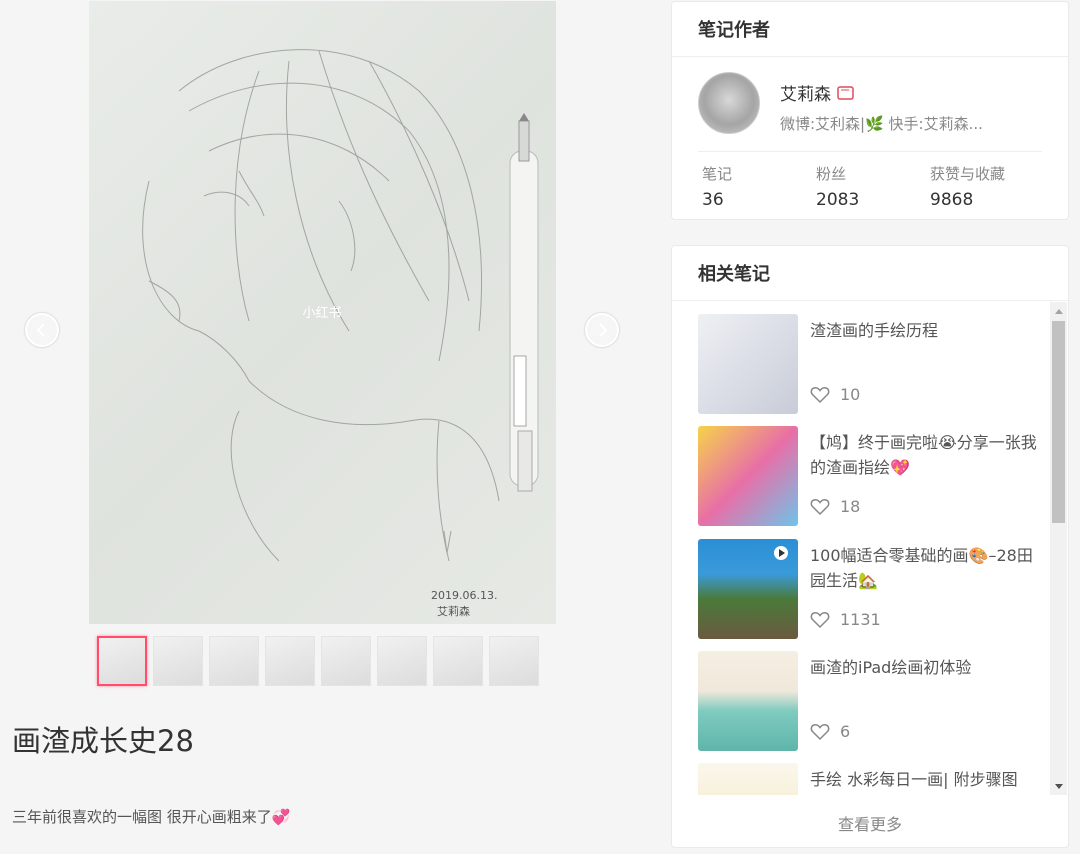 Image resolution: width=1080 pixels, height=854 pixels. I want to click on avatar, so click(729, 103).